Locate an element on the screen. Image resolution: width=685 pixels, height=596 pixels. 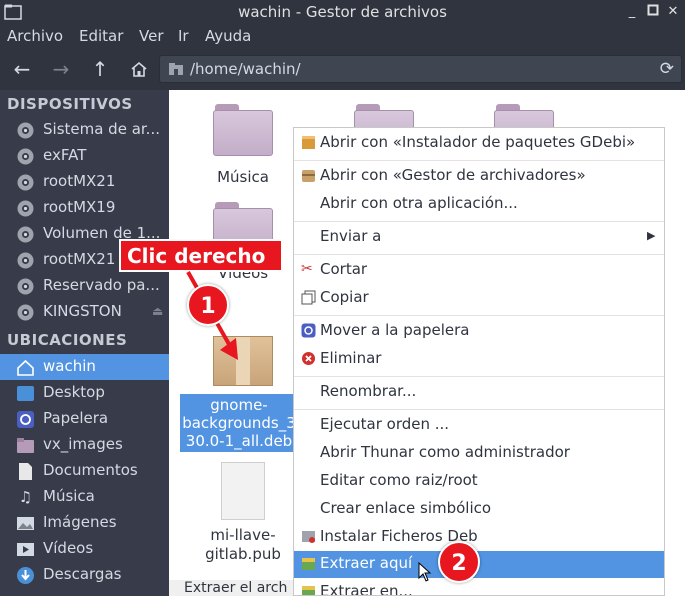
address-path: /home/wachin/ is located at coordinates (245, 69).